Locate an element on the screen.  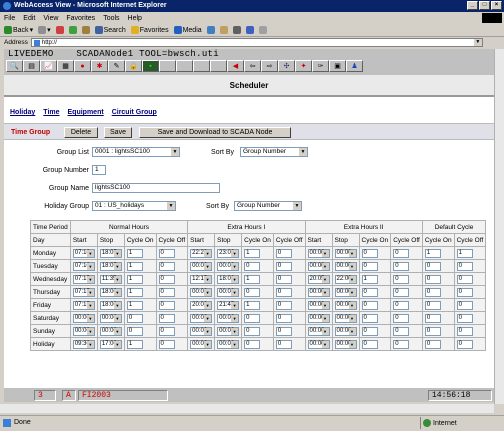
lock-icon: 🔒 is located at coordinates (133, 66).